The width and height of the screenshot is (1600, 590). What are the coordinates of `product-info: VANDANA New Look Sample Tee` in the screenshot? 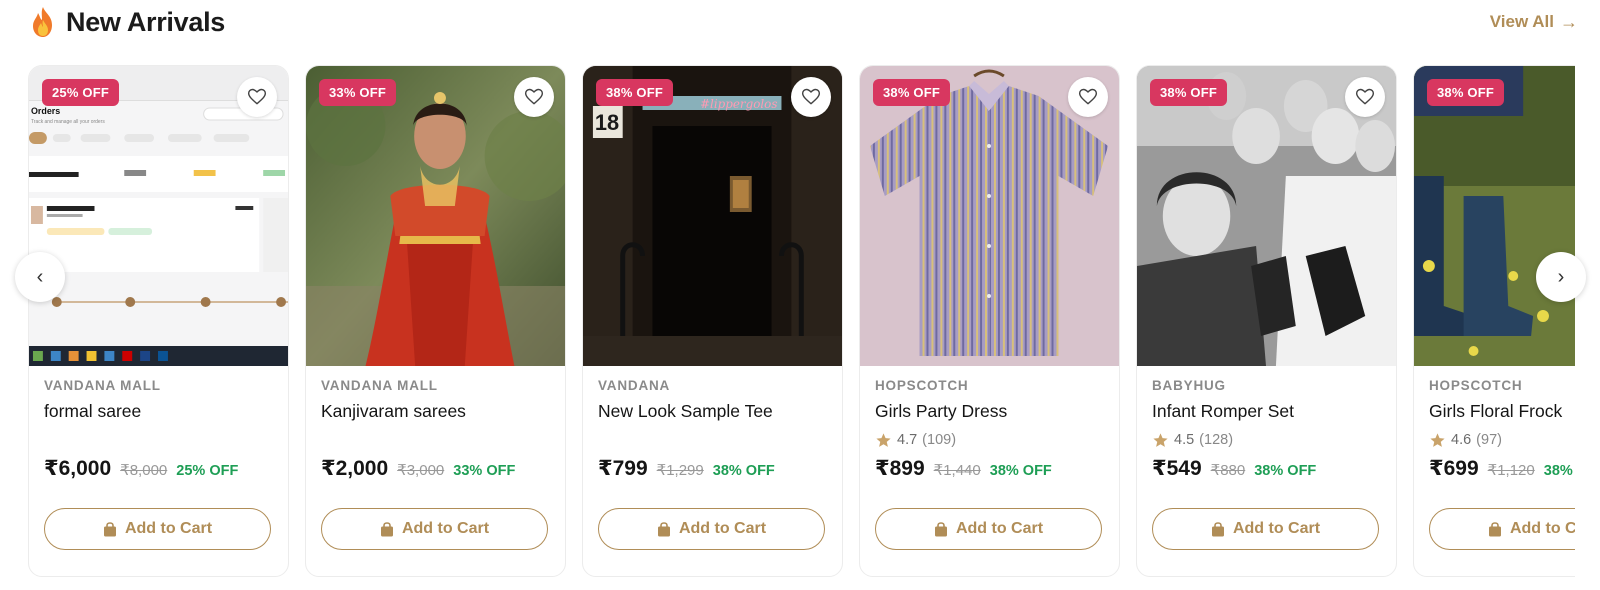 It's located at (712, 400).